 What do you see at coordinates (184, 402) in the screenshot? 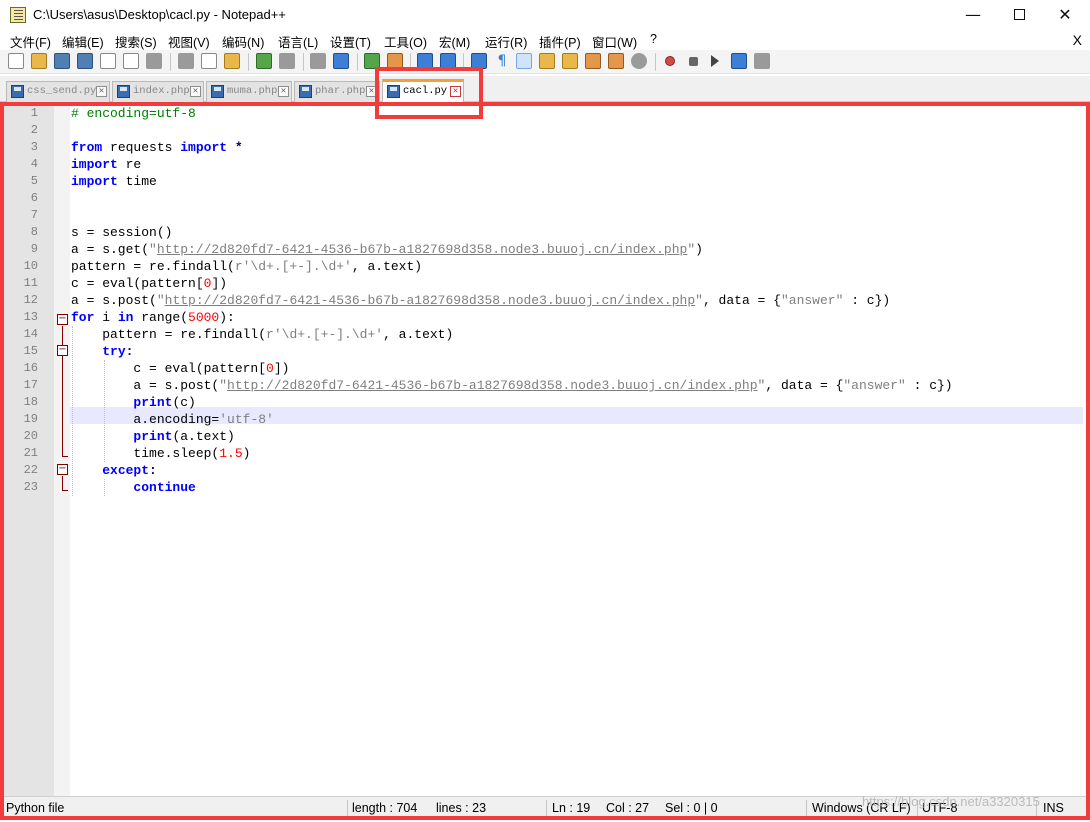
I see `code-text: (c)` at bounding box center [184, 402].